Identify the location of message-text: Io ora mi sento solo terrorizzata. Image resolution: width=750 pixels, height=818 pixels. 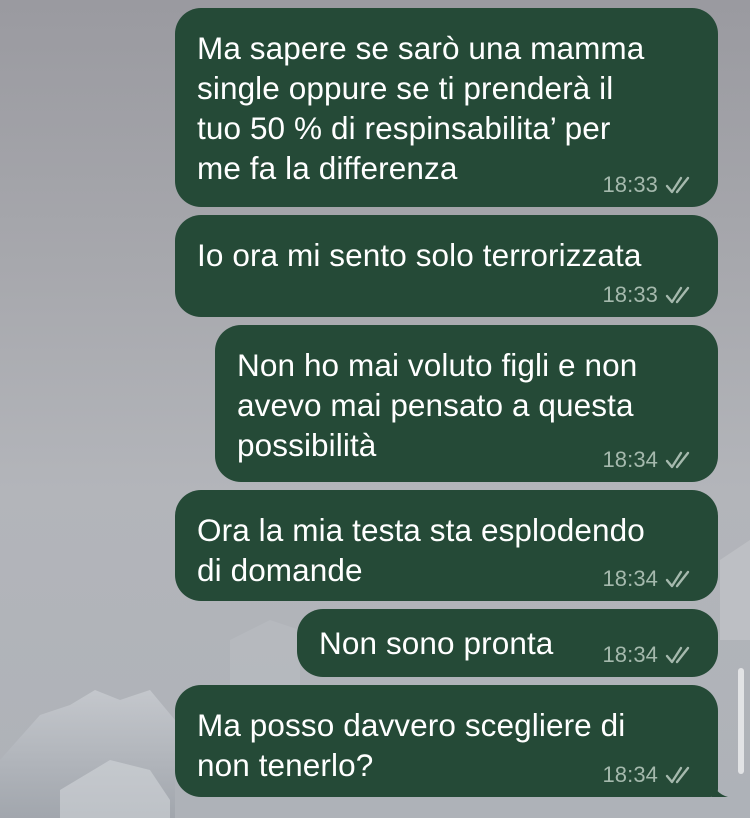
(419, 255).